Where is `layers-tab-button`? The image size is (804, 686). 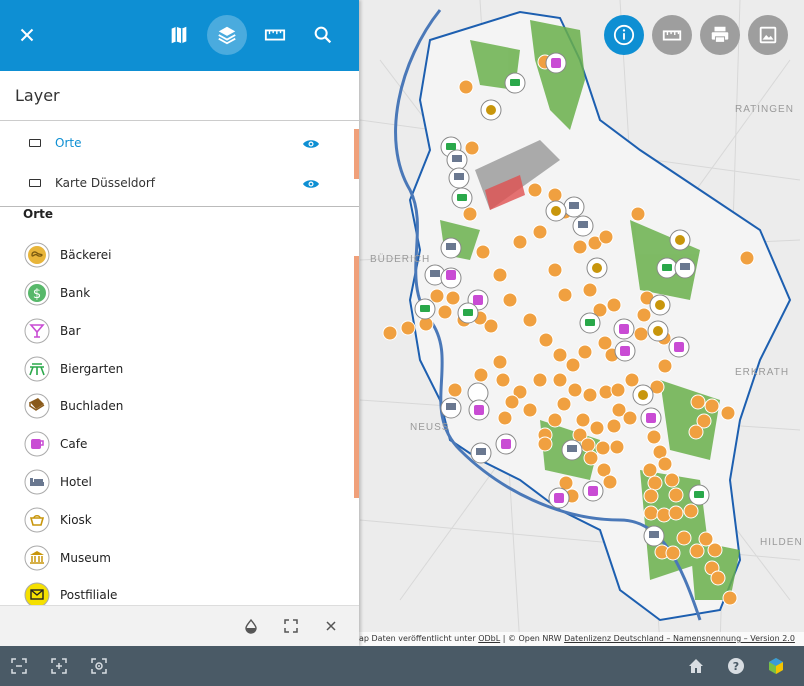 layers-tab-button is located at coordinates (227, 35).